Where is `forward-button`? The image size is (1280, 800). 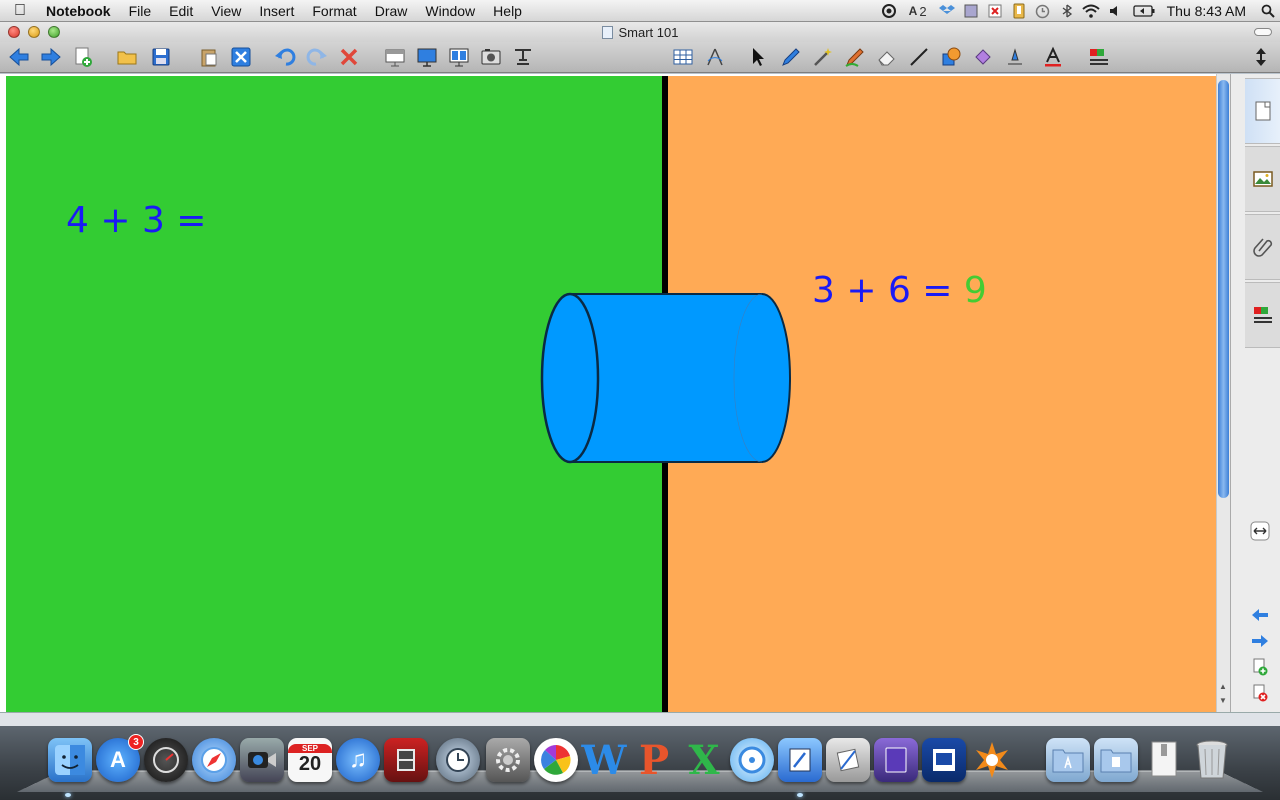
forward-button is located at coordinates (51, 57).